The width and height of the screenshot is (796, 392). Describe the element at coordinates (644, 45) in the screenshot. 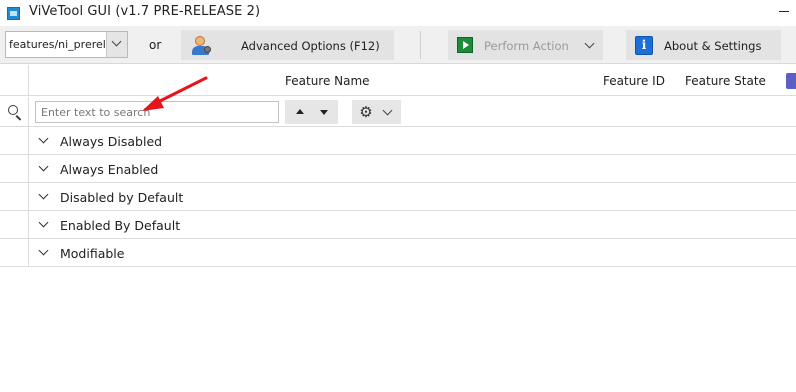

I see `info-icon: i` at that location.